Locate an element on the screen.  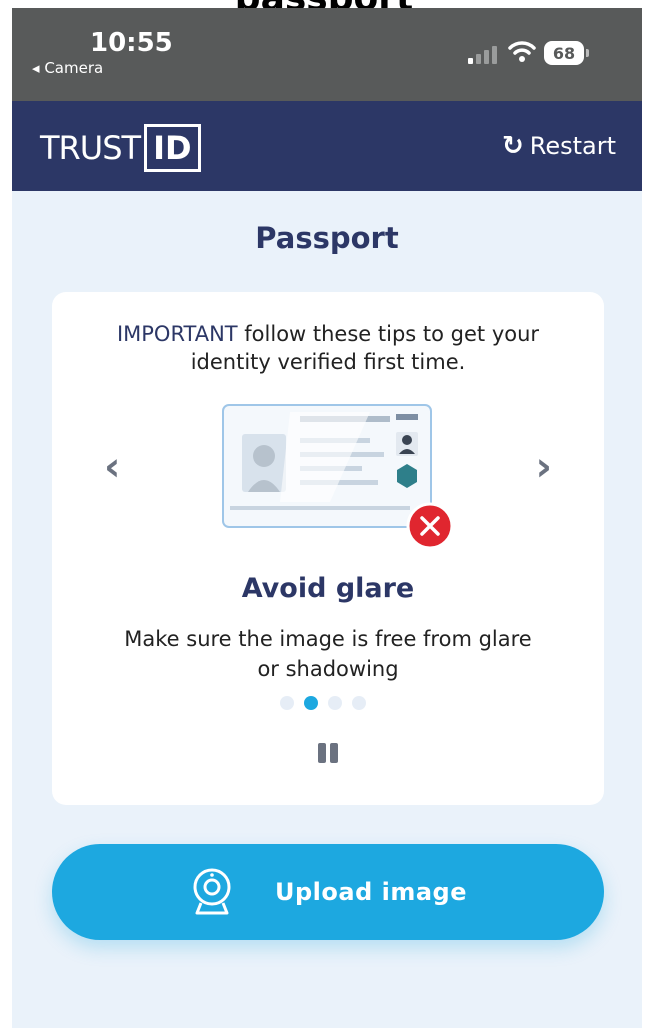
webcam-icon is located at coordinates (212, 891).